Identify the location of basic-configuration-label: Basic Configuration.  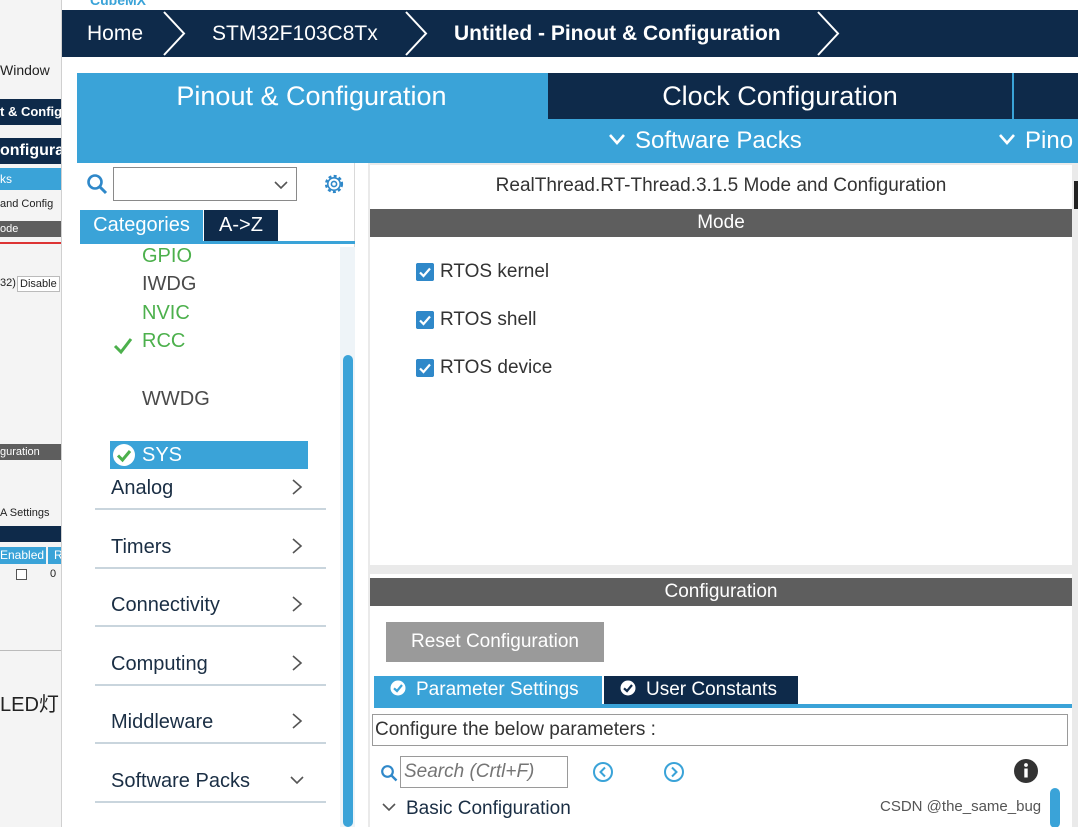
(488, 808).